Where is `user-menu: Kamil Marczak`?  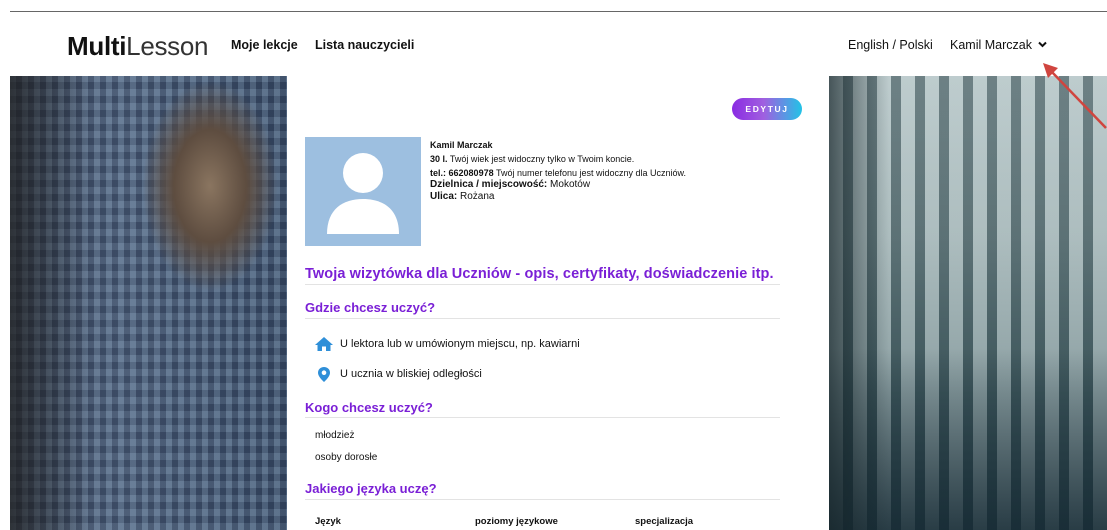
user-menu: Kamil Marczak is located at coordinates (998, 45).